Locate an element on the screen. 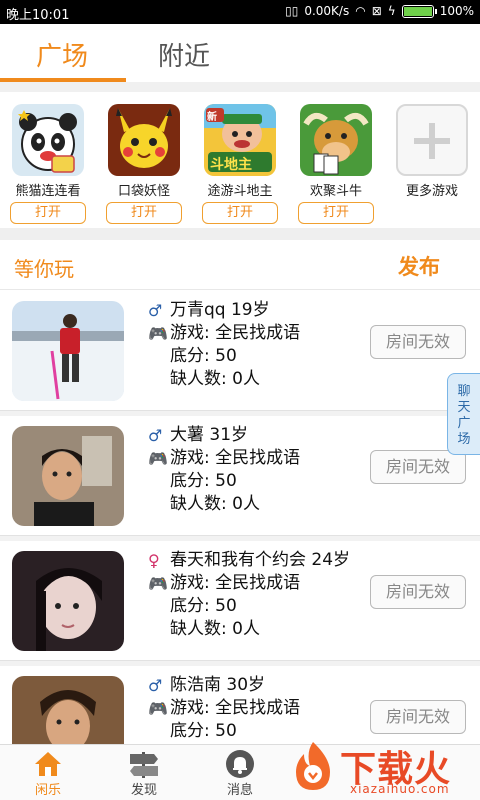 Image resolution: width=480 pixels, height=800 pixels. section-header: 等你玩 发布 is located at coordinates (240, 265).